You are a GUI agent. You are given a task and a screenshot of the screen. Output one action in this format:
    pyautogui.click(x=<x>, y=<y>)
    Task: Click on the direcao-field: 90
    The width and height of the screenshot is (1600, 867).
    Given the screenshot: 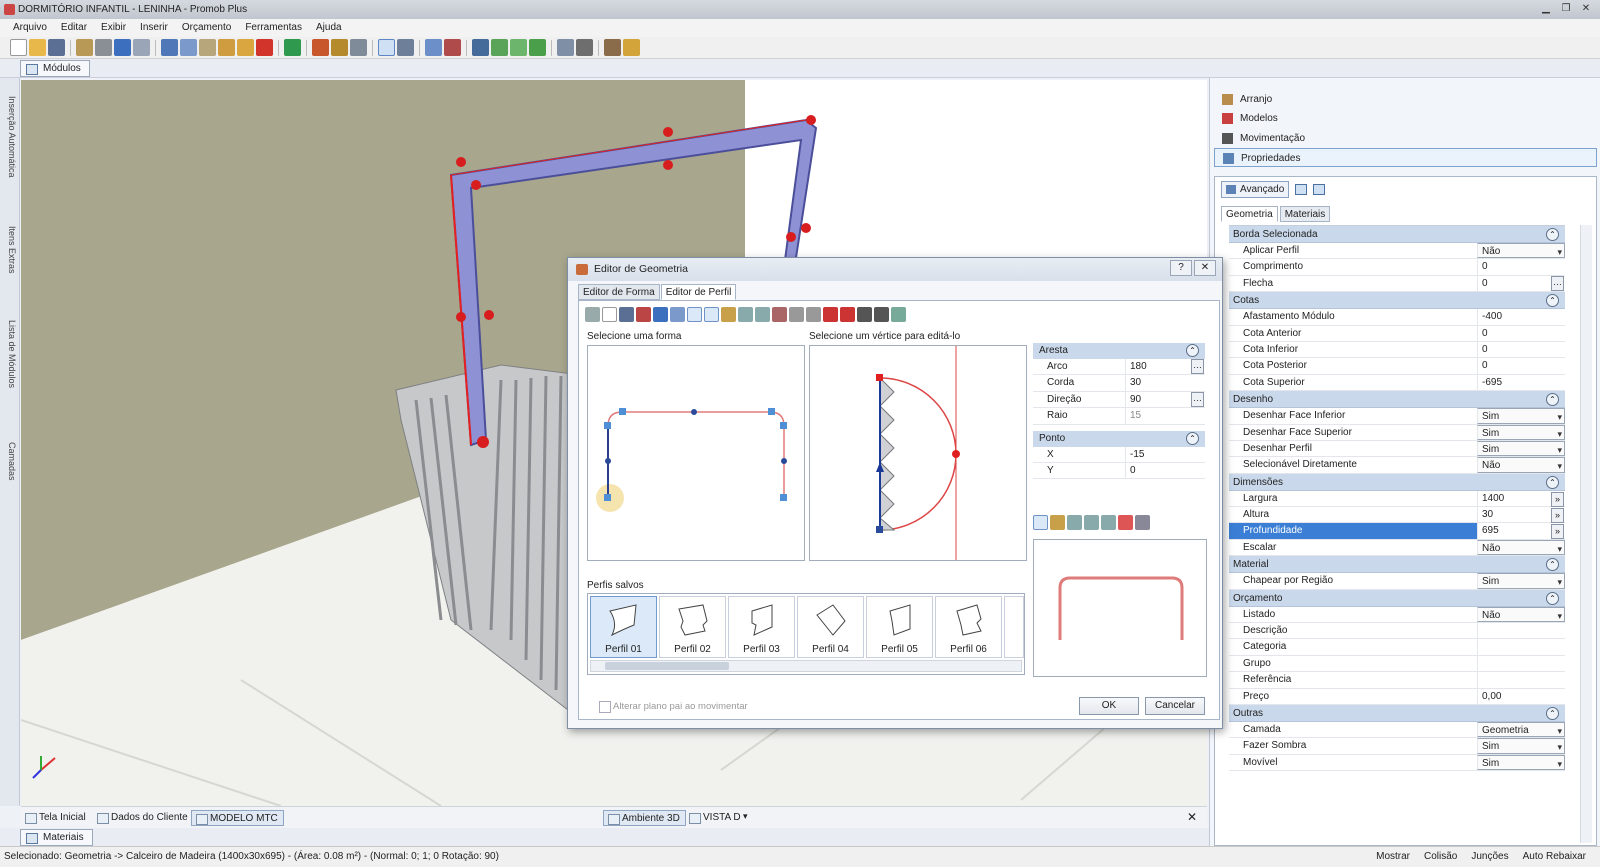 What is the action you would take?
    pyautogui.click(x=1165, y=399)
    